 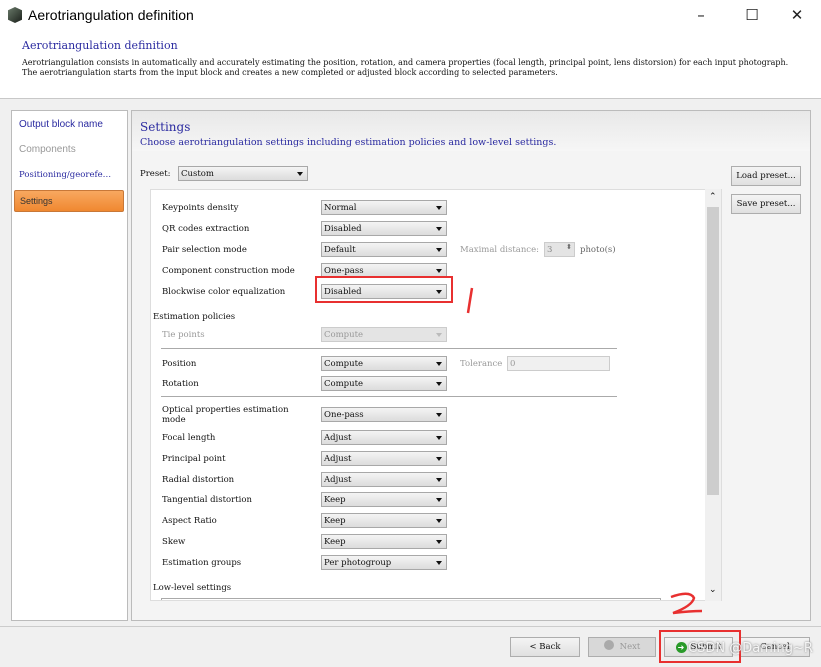 What do you see at coordinates (384, 228) in the screenshot?
I see `qr-select: Disabled` at bounding box center [384, 228].